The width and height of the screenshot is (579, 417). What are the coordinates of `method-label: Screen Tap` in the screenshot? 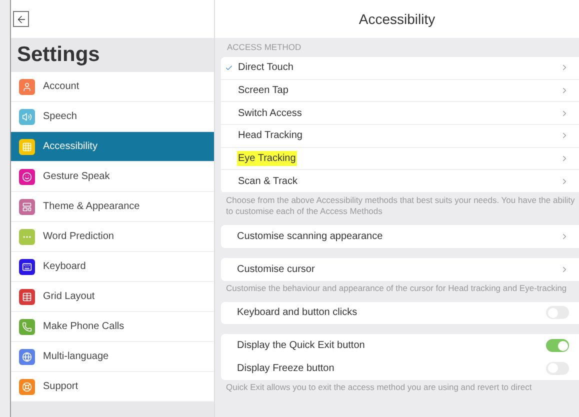 It's located at (263, 91).